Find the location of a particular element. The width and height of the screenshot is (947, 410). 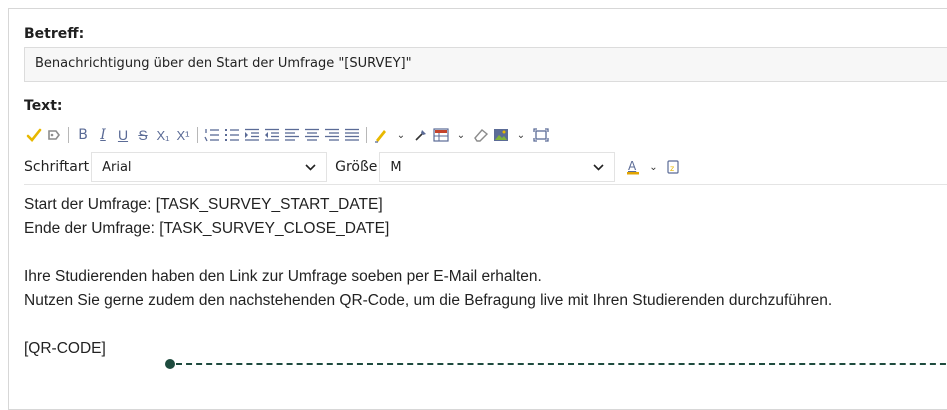

font-size-label: Größe is located at coordinates (356, 167).